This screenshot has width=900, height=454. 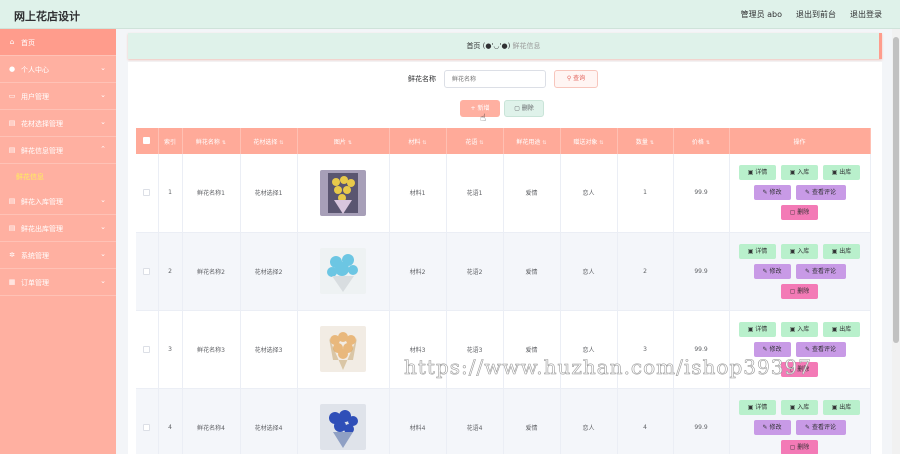 I want to click on cell-index: 2, so click(x=170, y=271).